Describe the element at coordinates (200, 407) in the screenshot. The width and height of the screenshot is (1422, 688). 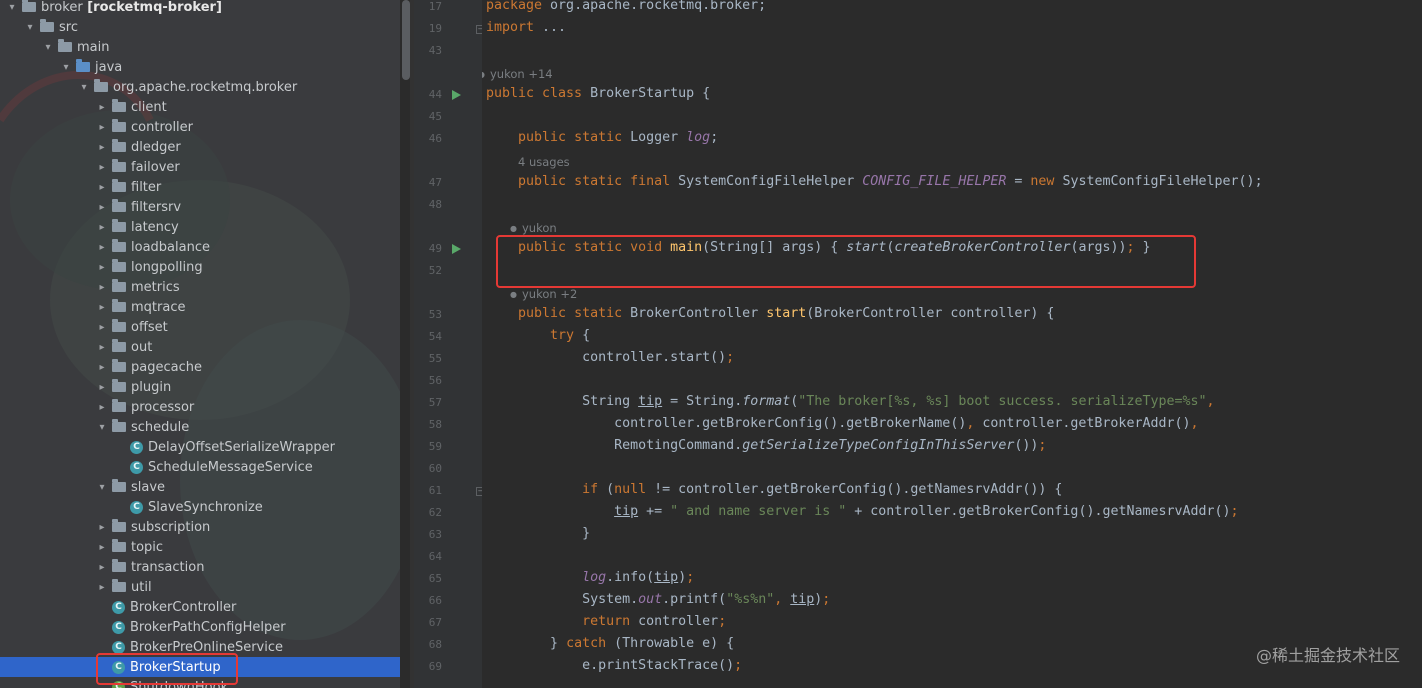
I see `tree-item-folder: ▸ processor` at that location.